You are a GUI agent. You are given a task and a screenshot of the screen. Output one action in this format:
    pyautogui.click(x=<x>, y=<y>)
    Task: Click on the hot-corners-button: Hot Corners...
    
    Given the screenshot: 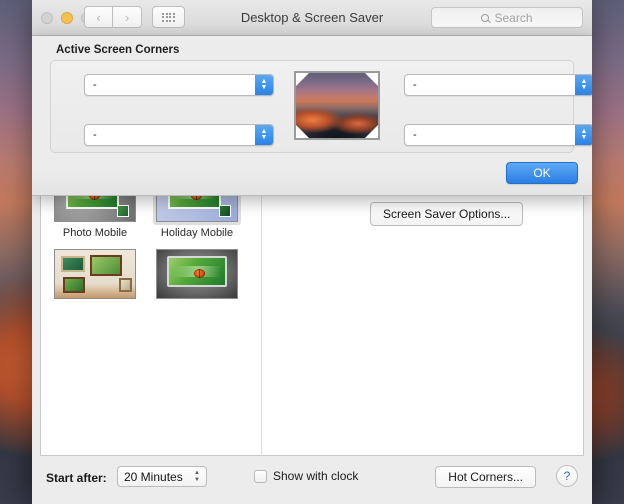 What is the action you would take?
    pyautogui.click(x=485, y=477)
    